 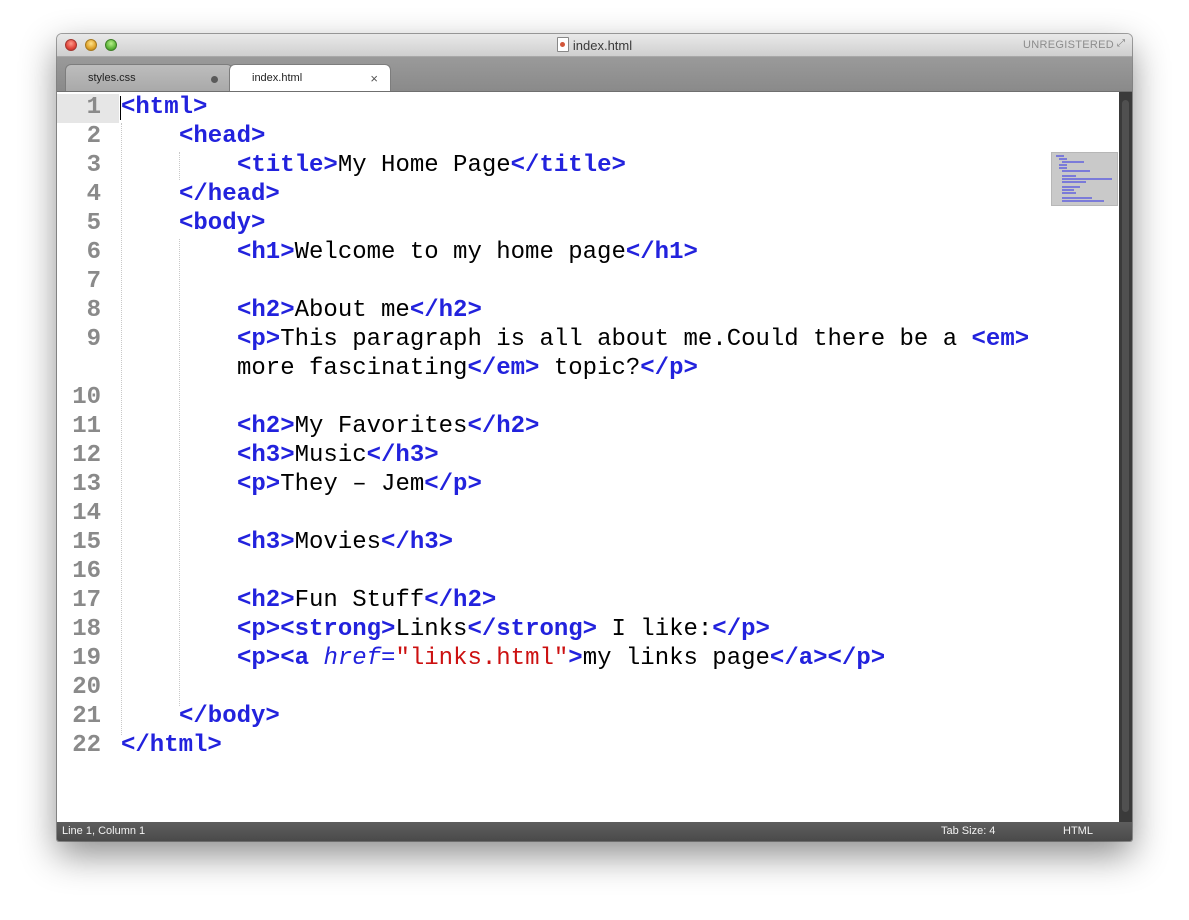 I want to click on line-number: 17, so click(x=86, y=600).